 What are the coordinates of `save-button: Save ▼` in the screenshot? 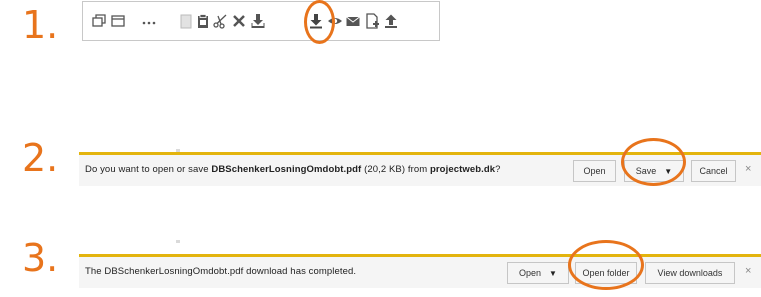 It's located at (654, 171).